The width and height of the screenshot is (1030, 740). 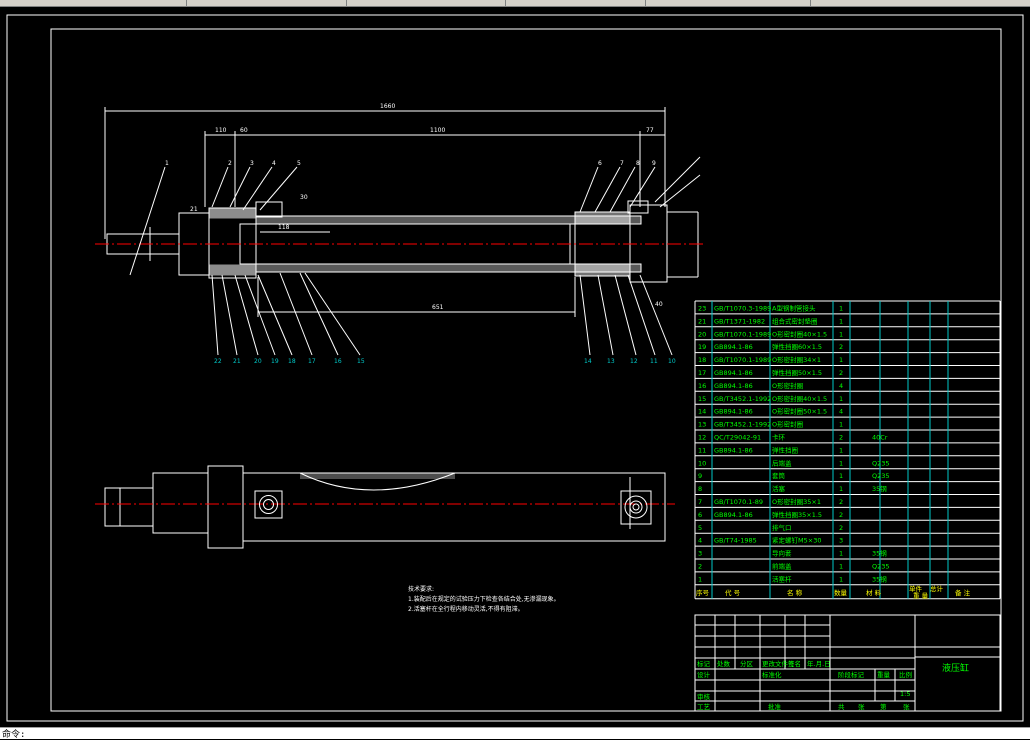 I want to click on tech-notes-line1: 1.装配后在规定的试验压力下检查各结合处,无渗漏现象。, so click(x=484, y=599).